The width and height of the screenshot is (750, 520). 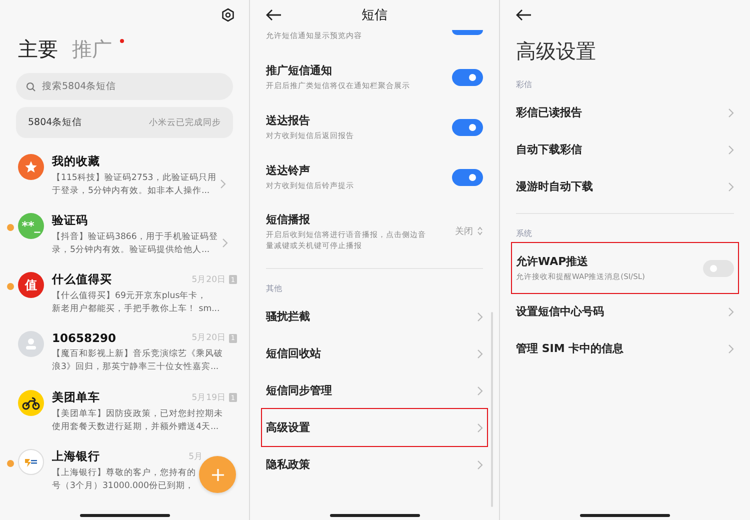 I want to click on menu-item: 彩信已读报告, so click(x=625, y=112).